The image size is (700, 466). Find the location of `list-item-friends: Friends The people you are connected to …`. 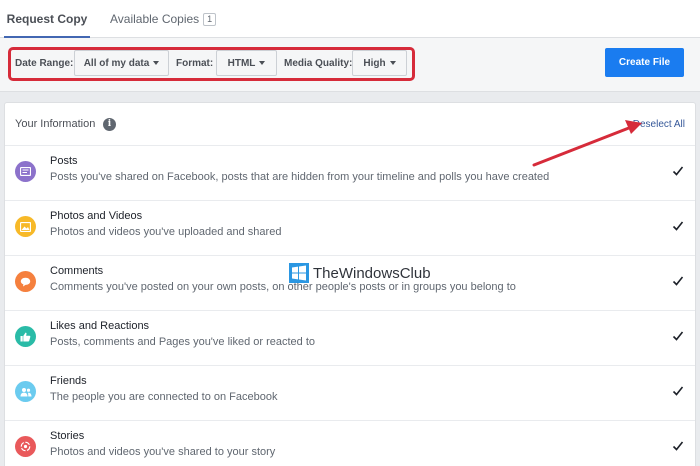

list-item-friends: Friends The people you are connected to … is located at coordinates (350, 392).